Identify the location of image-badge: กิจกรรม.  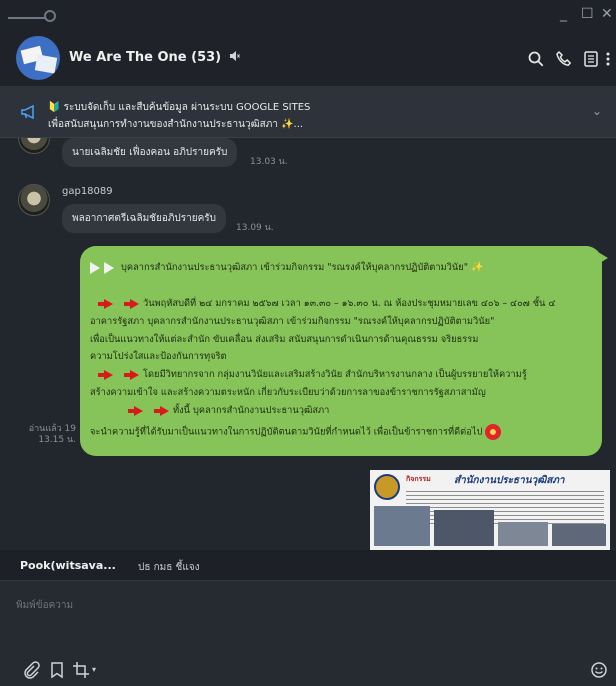
(418, 479).